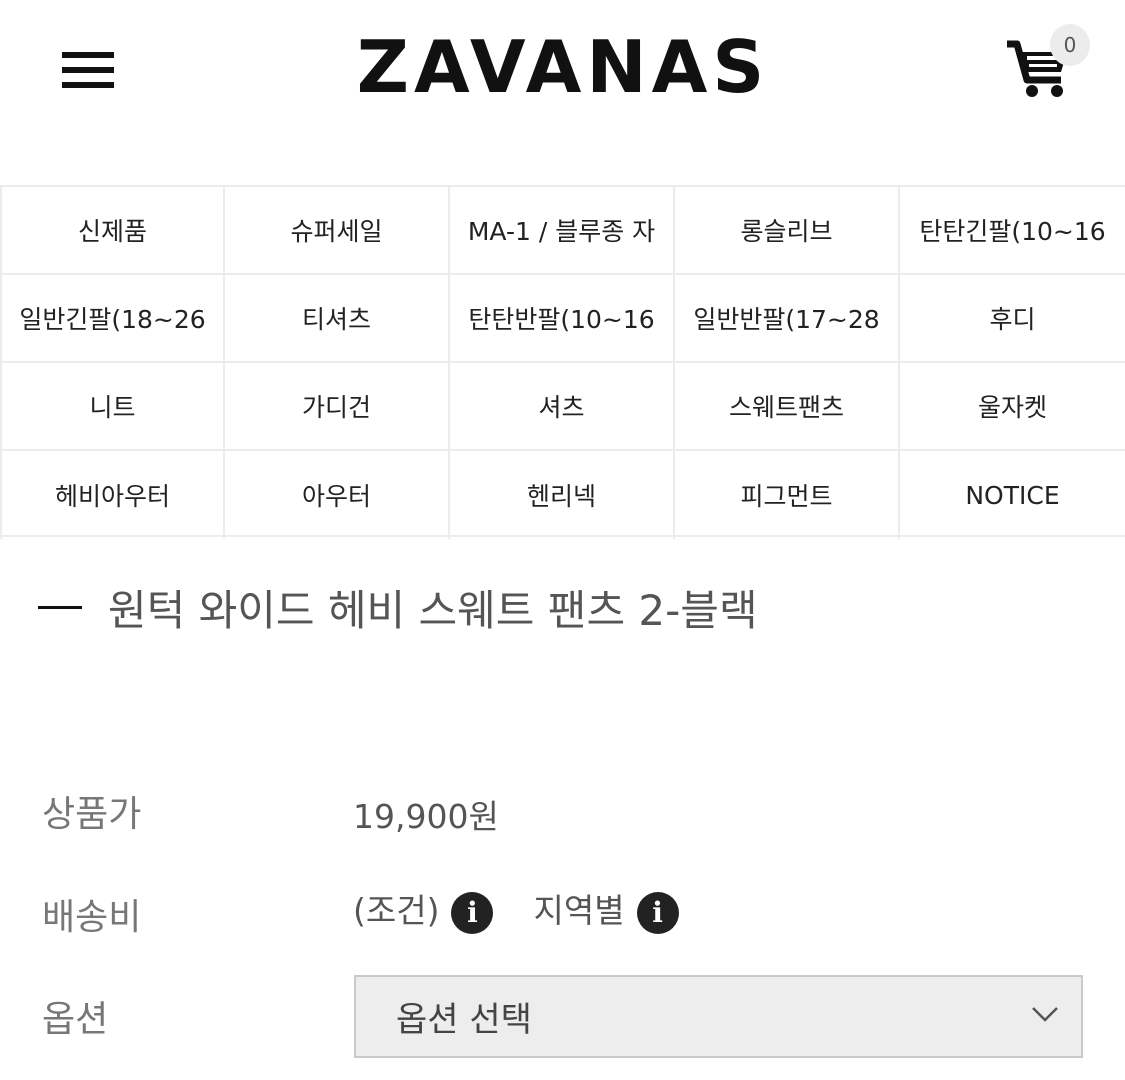  What do you see at coordinates (579, 910) in the screenshot?
I see `shipping-region: 지역별` at bounding box center [579, 910].